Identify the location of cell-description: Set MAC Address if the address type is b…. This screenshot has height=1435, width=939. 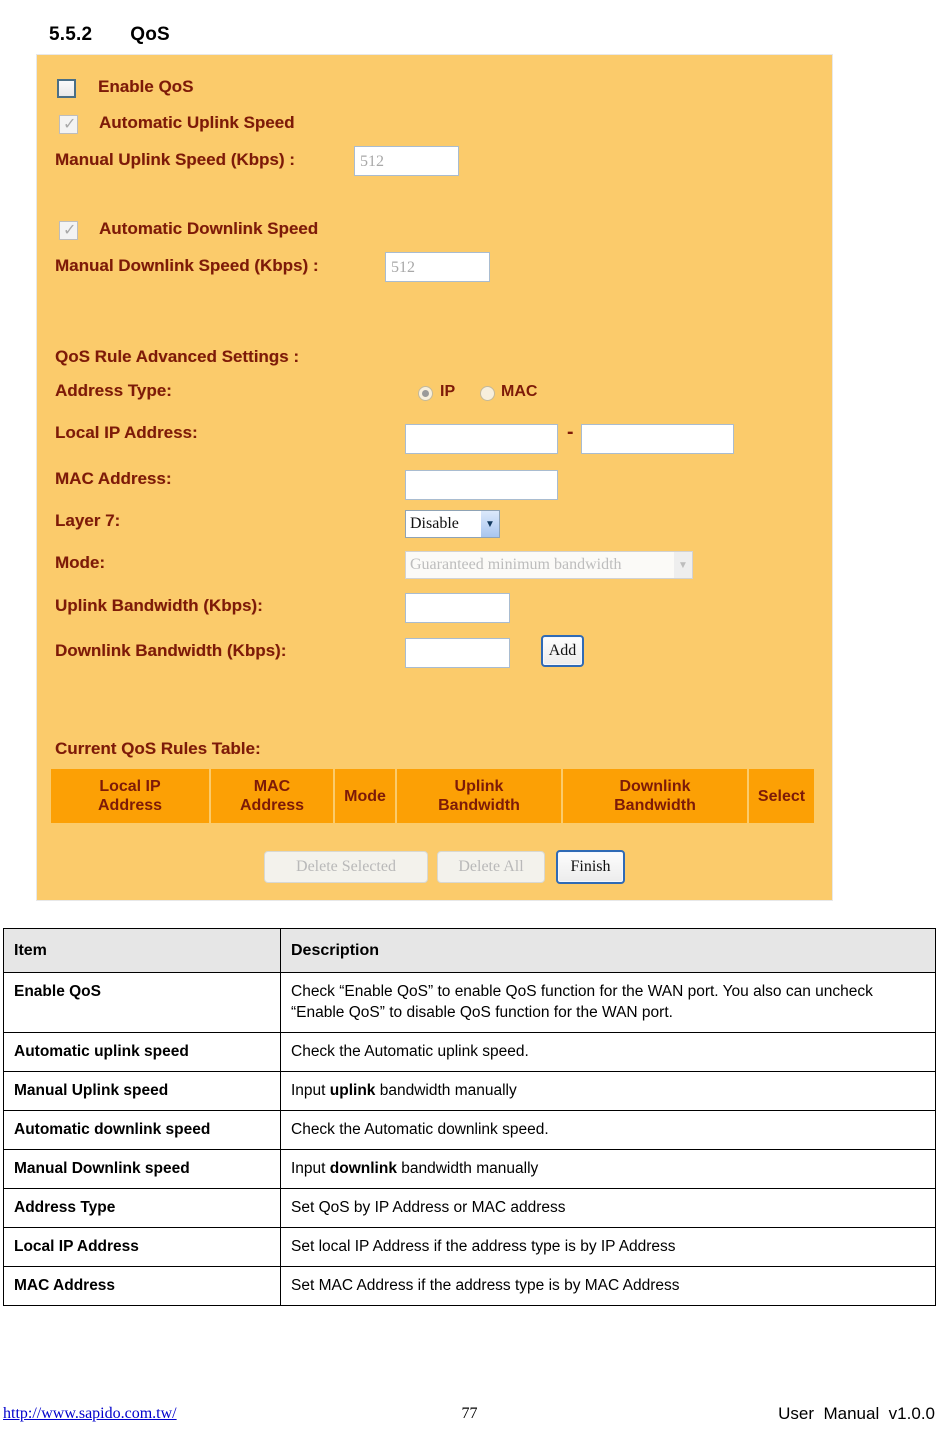
(608, 1286).